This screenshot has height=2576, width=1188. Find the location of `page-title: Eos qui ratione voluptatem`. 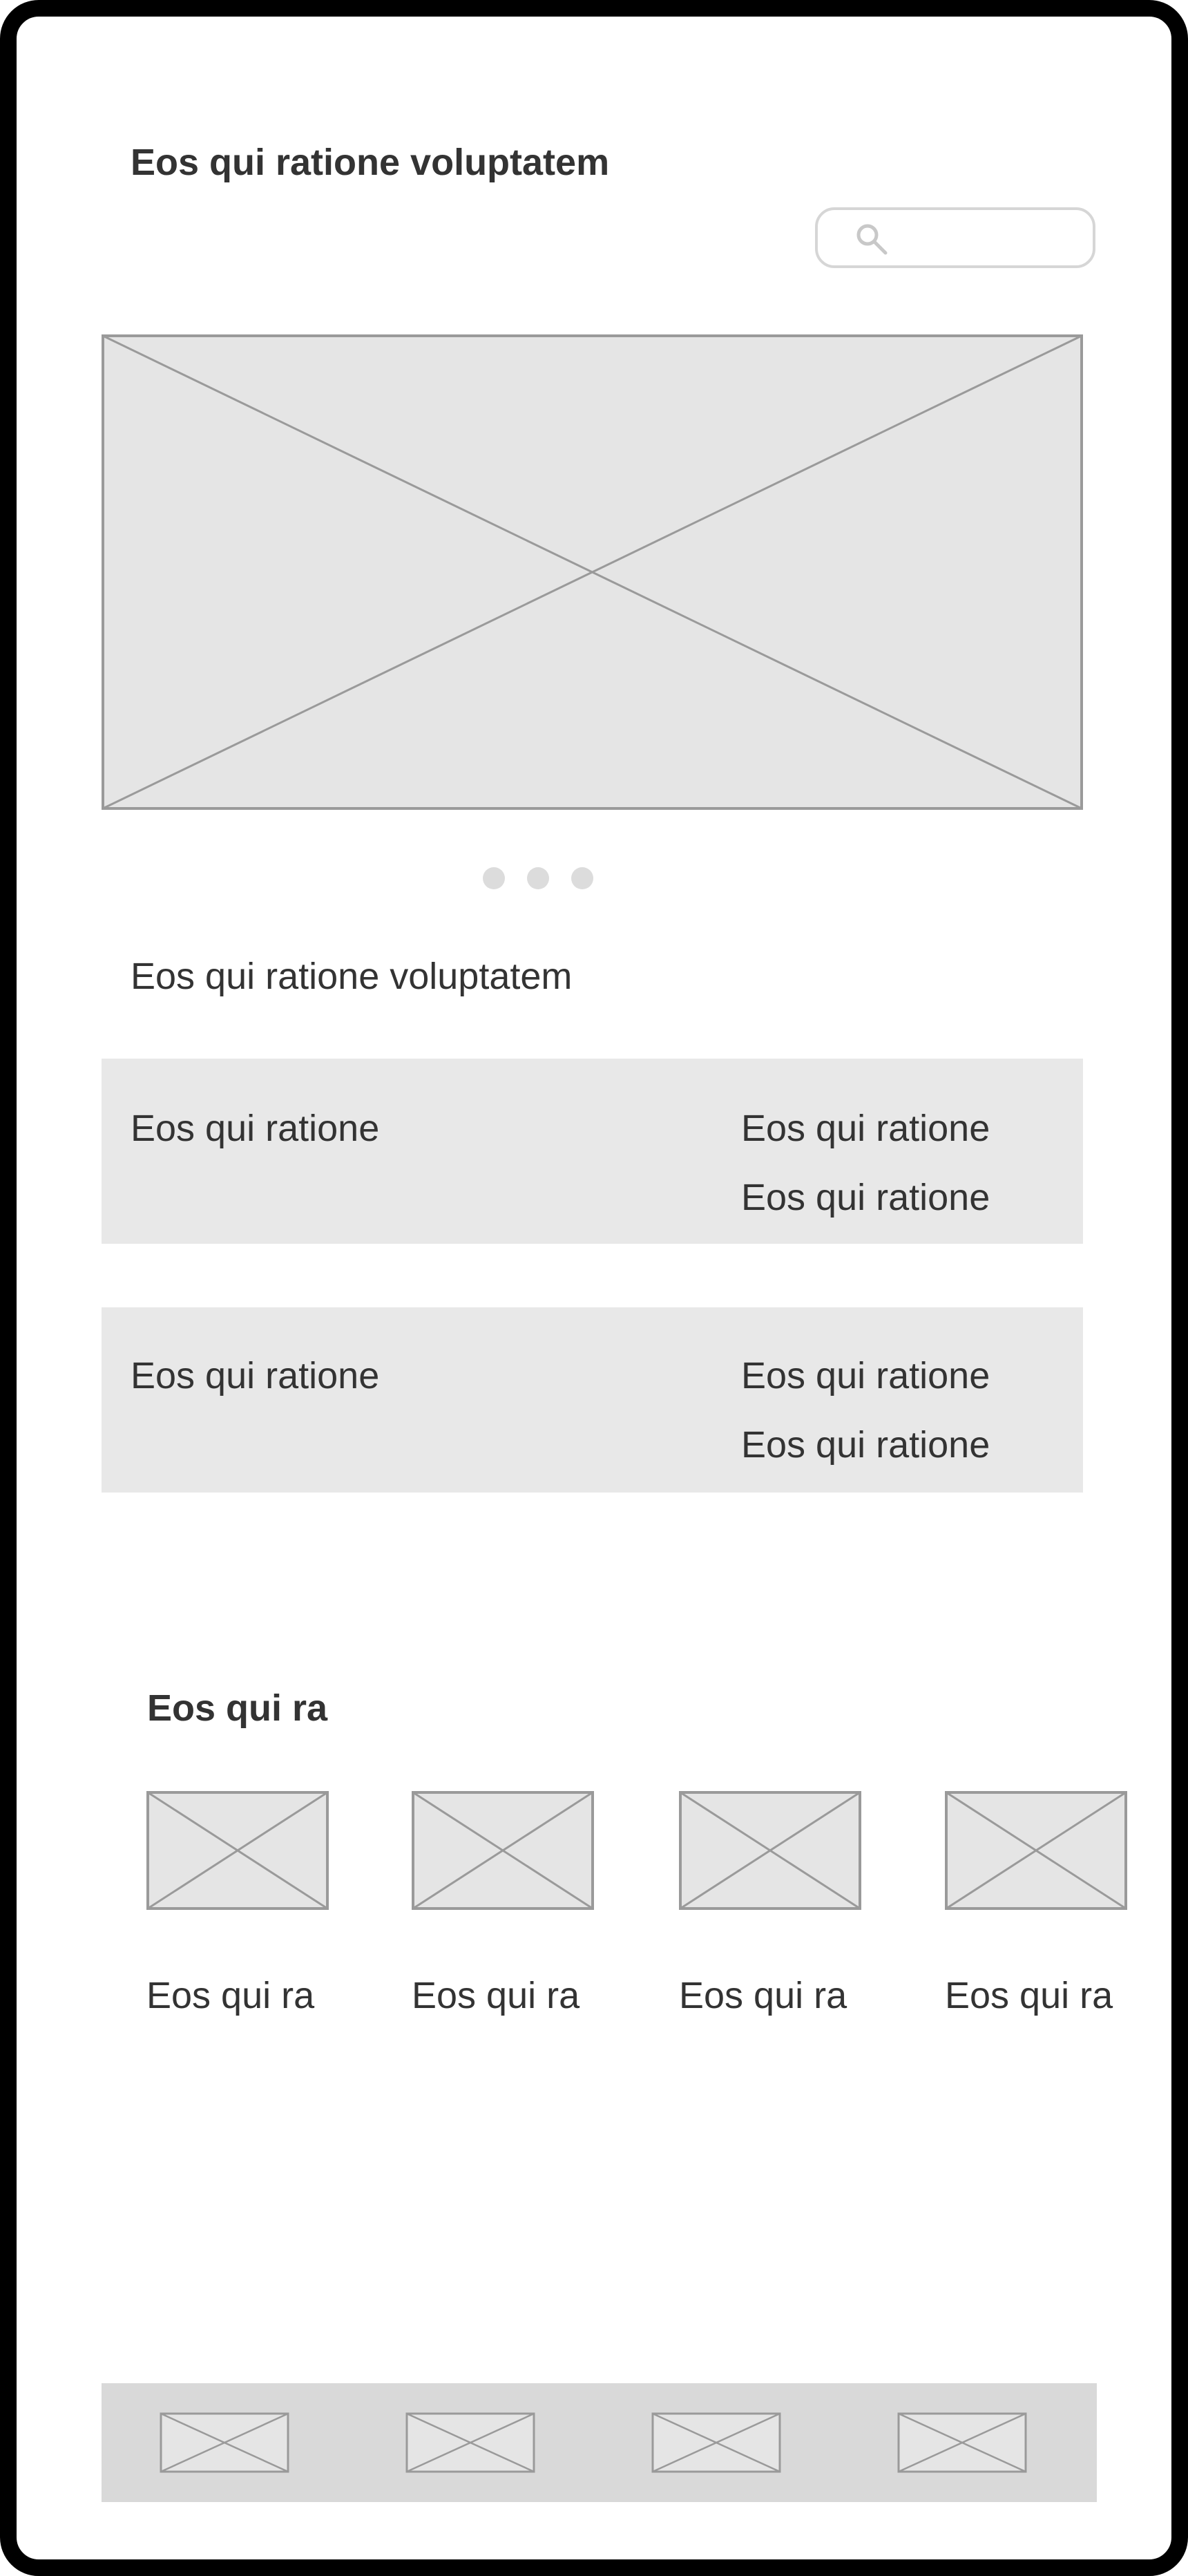

page-title: Eos qui ratione voluptatem is located at coordinates (370, 162).